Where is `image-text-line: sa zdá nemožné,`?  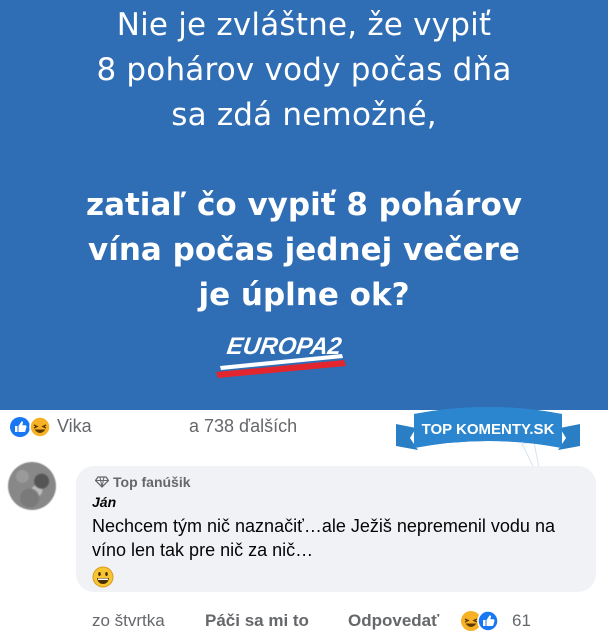
image-text-line: sa zdá nemožné, is located at coordinates (304, 115).